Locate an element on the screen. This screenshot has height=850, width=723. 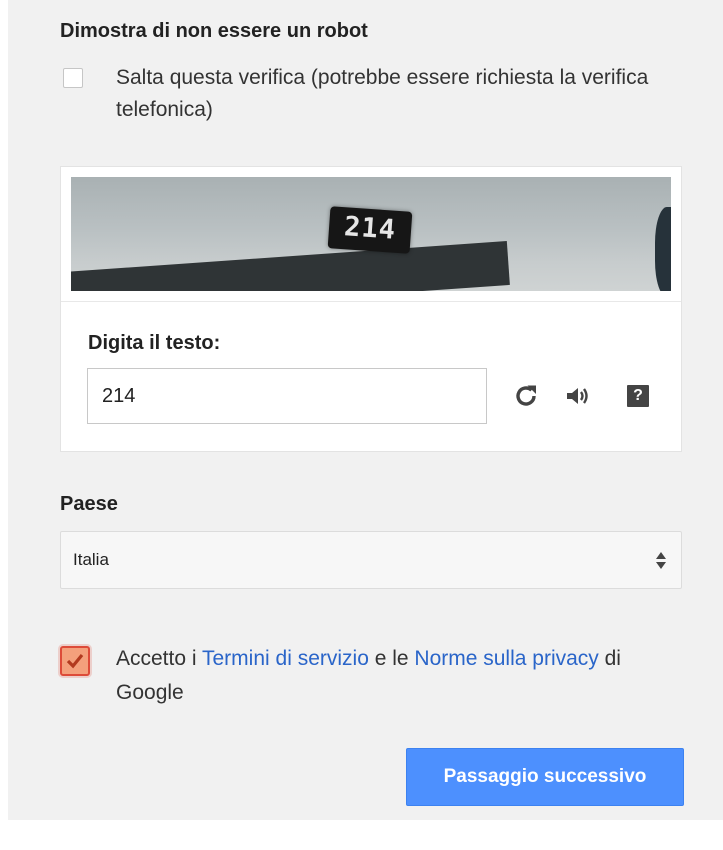
captcha-image-shadow is located at coordinates (290, 266).